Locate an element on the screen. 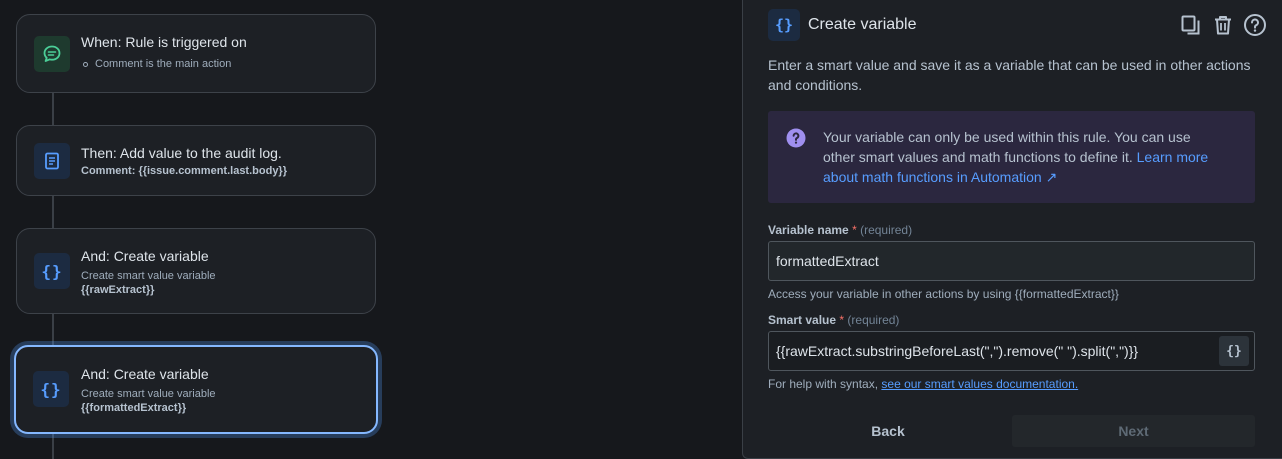 The image size is (1282, 459). smart-values-docs-link: see our smart values documentation. is located at coordinates (979, 384).